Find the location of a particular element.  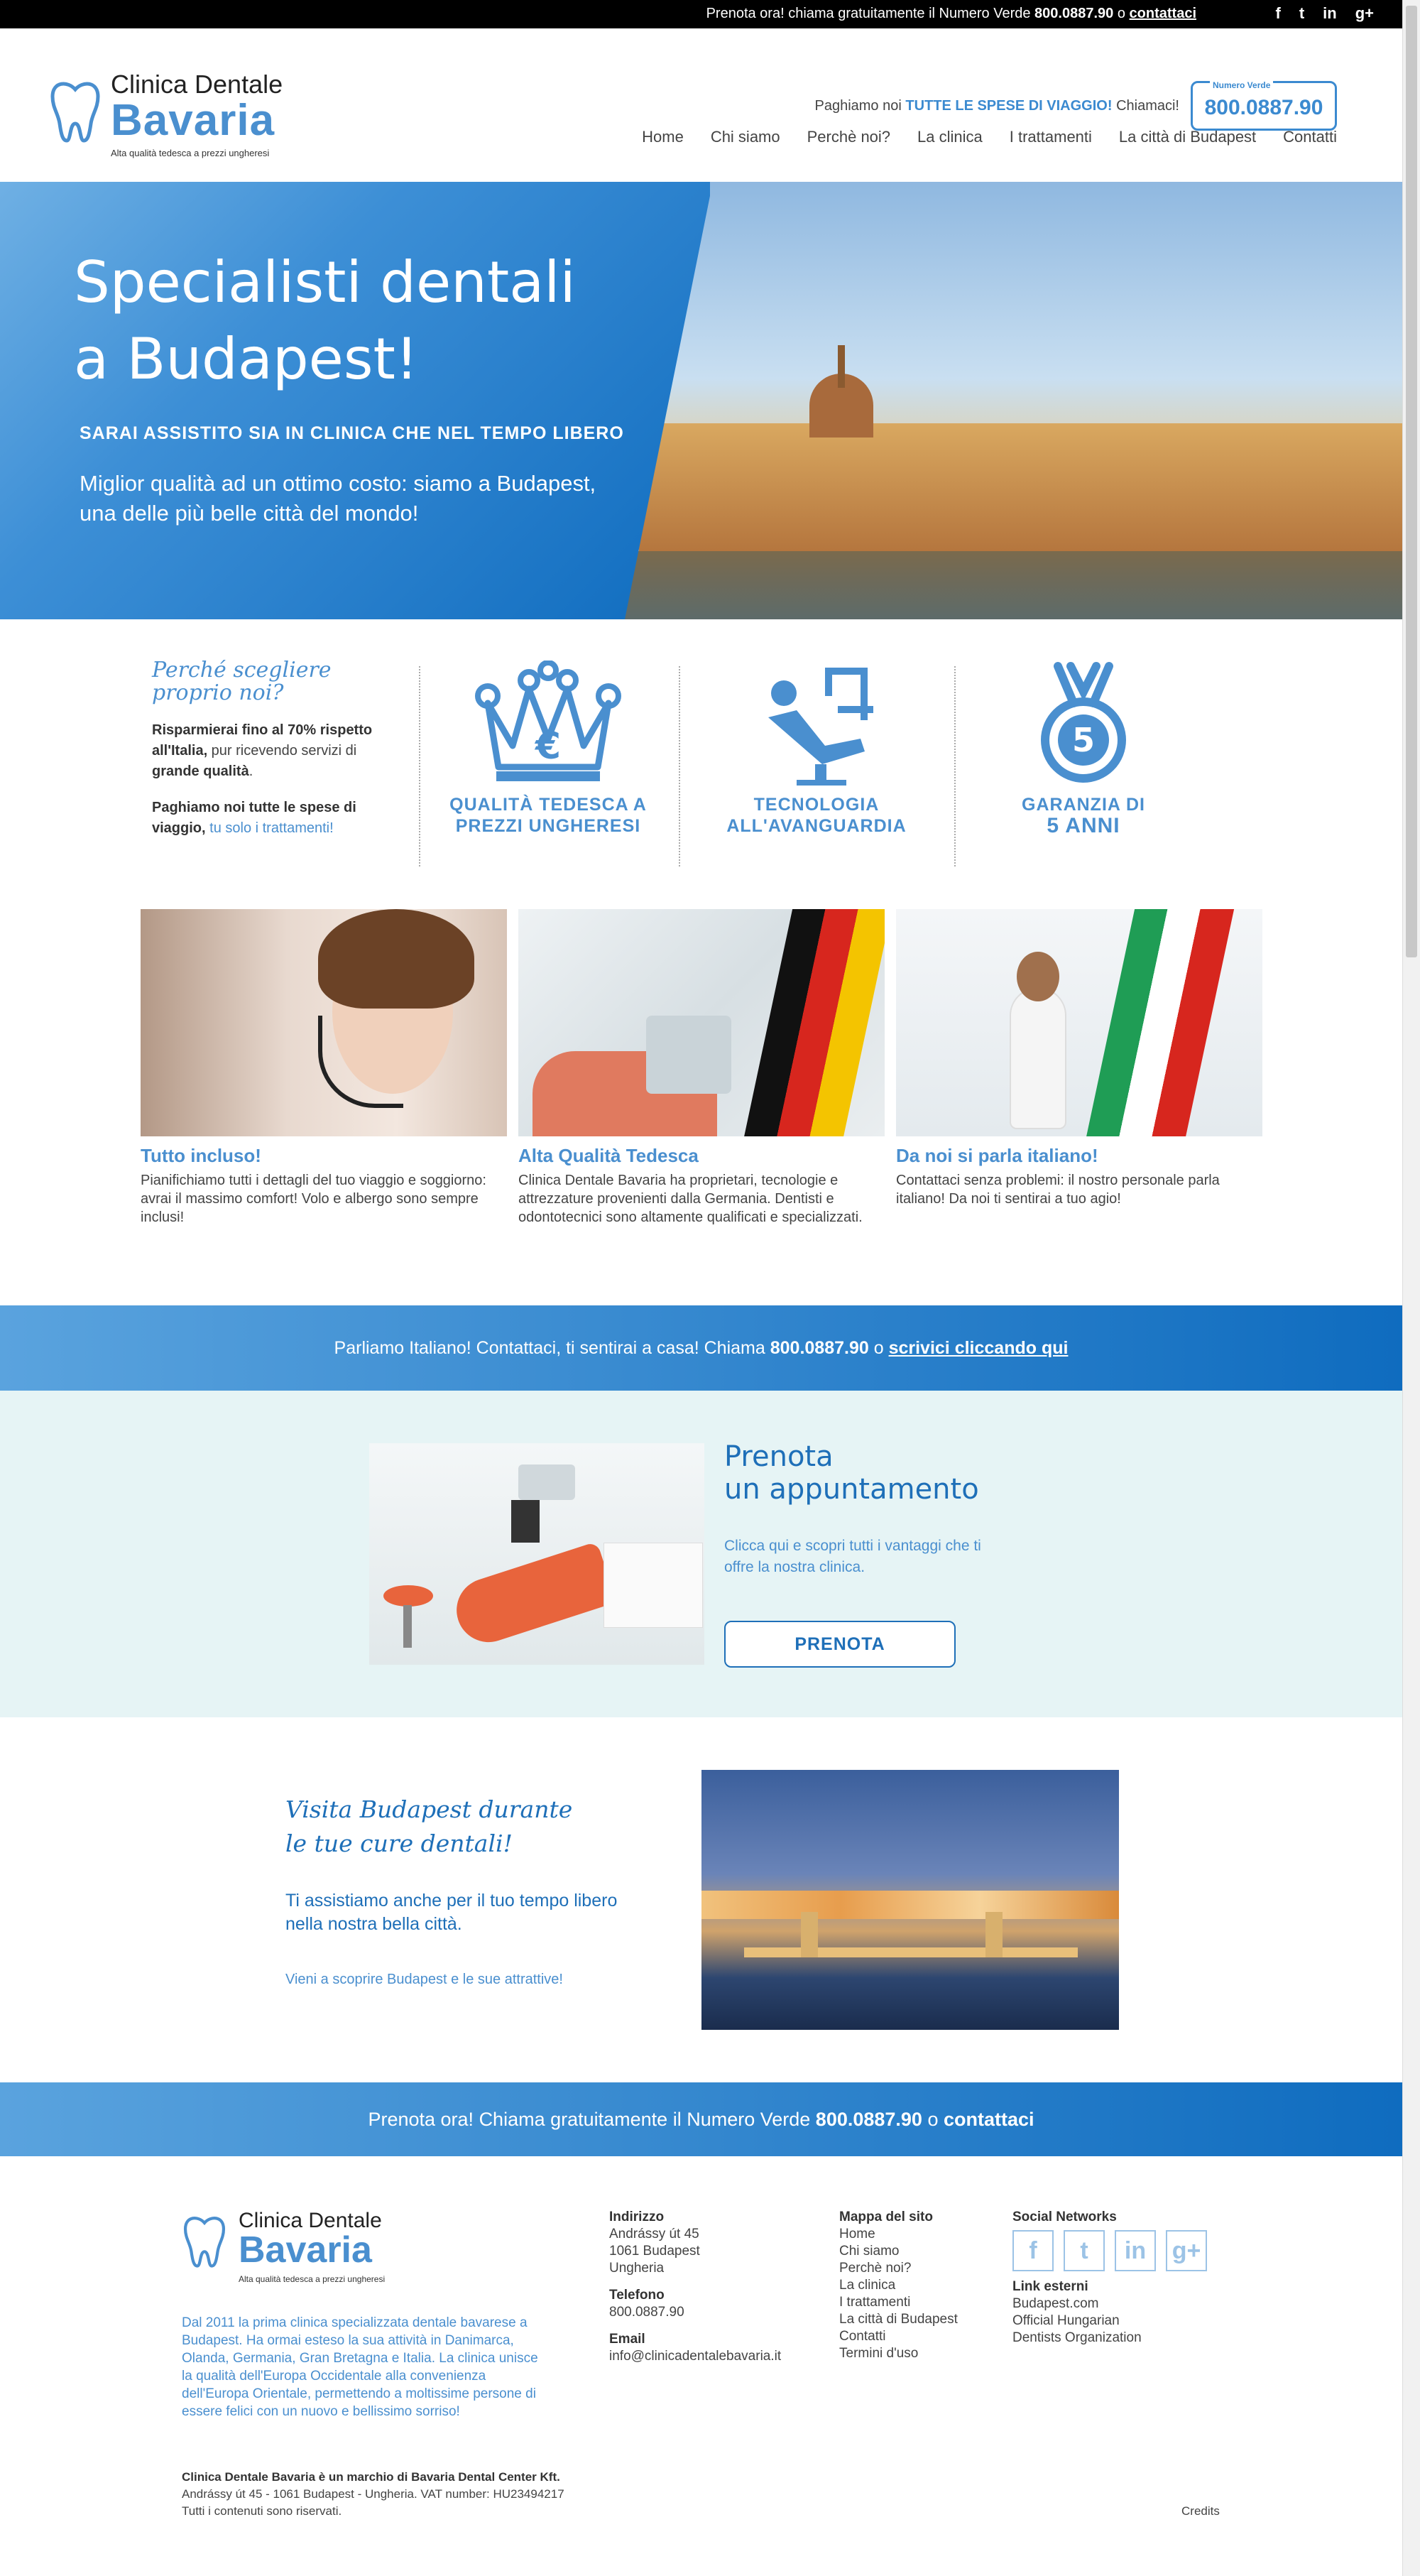

visit-title-line1: Visita Budapest durante is located at coordinates (429, 1809).